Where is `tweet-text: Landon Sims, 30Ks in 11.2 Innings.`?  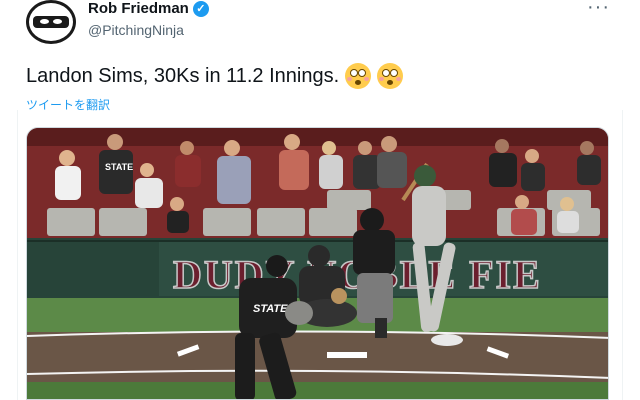 tweet-text: Landon Sims, 30Ks in 11.2 Innings. is located at coordinates (215, 76).